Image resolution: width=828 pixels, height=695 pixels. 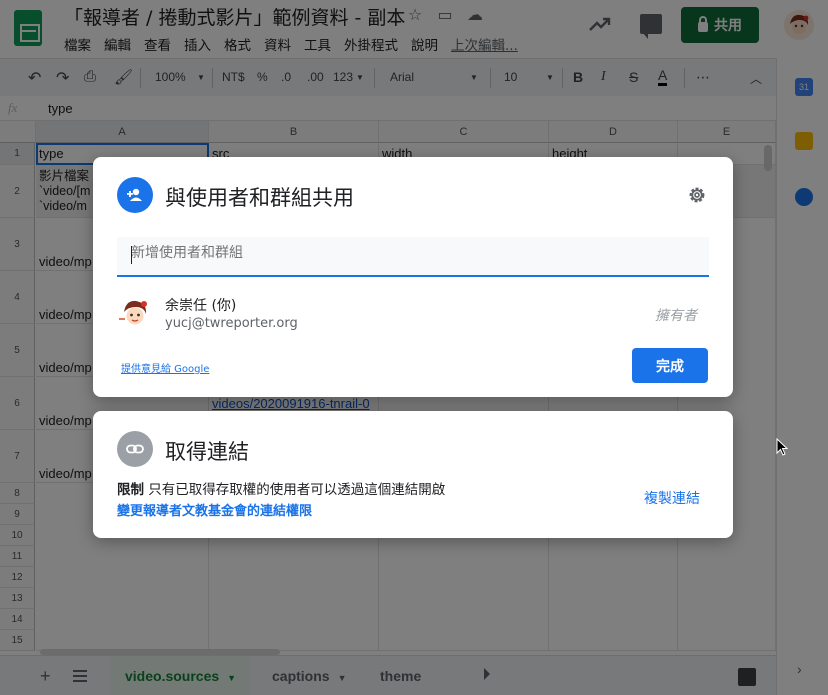 What do you see at coordinates (207, 452) in the screenshot?
I see `get-link-title: 取得連結` at bounding box center [207, 452].